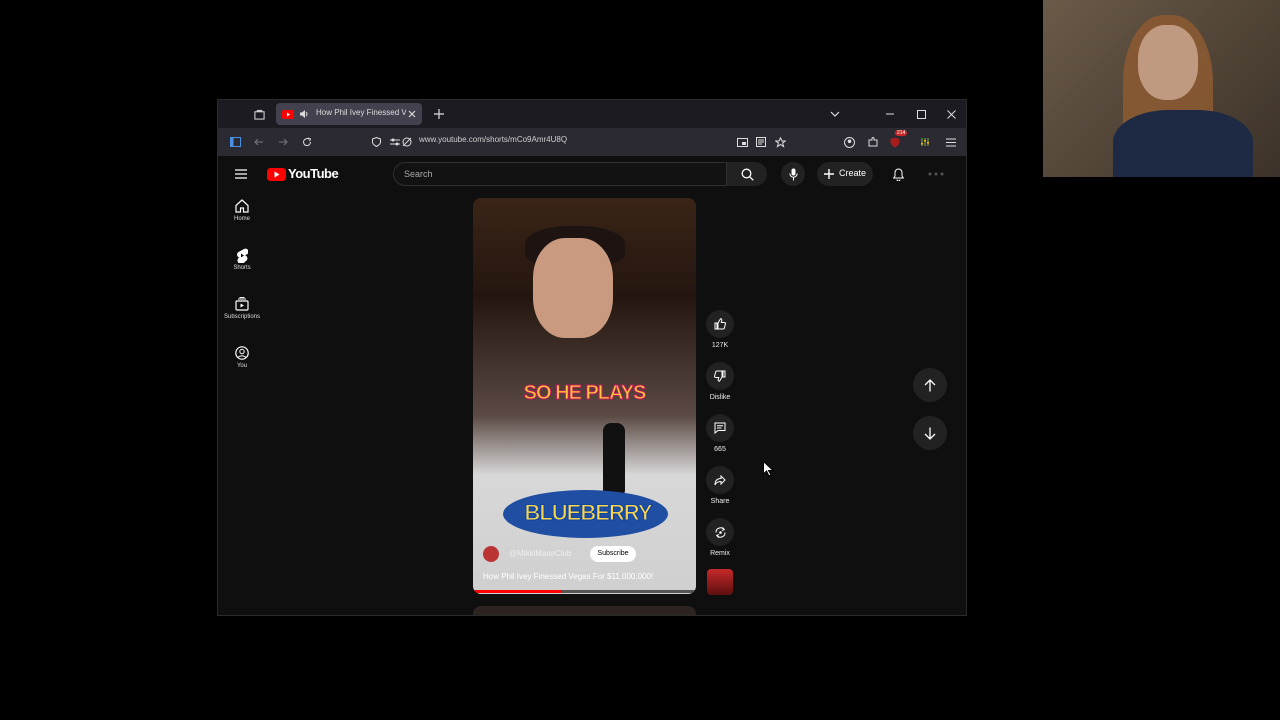 Image resolution: width=1280 pixels, height=720 pixels. I want to click on like-action: 127K, so click(720, 329).